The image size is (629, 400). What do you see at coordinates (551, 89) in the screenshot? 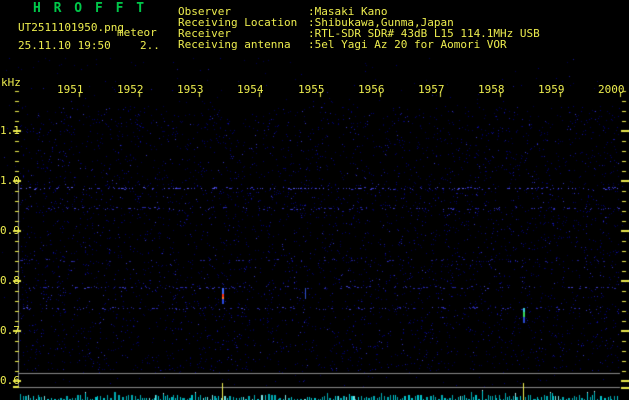
I see `x-tick-label-1959: 1959` at bounding box center [551, 89].